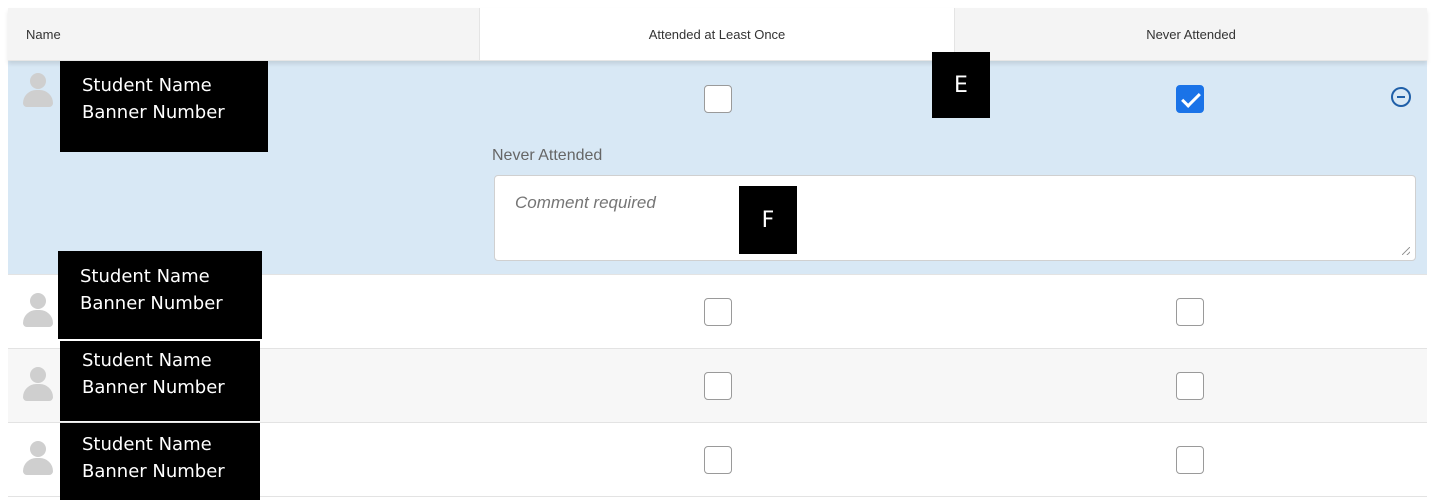  I want to click on comment-label: Never Attended, so click(547, 155).